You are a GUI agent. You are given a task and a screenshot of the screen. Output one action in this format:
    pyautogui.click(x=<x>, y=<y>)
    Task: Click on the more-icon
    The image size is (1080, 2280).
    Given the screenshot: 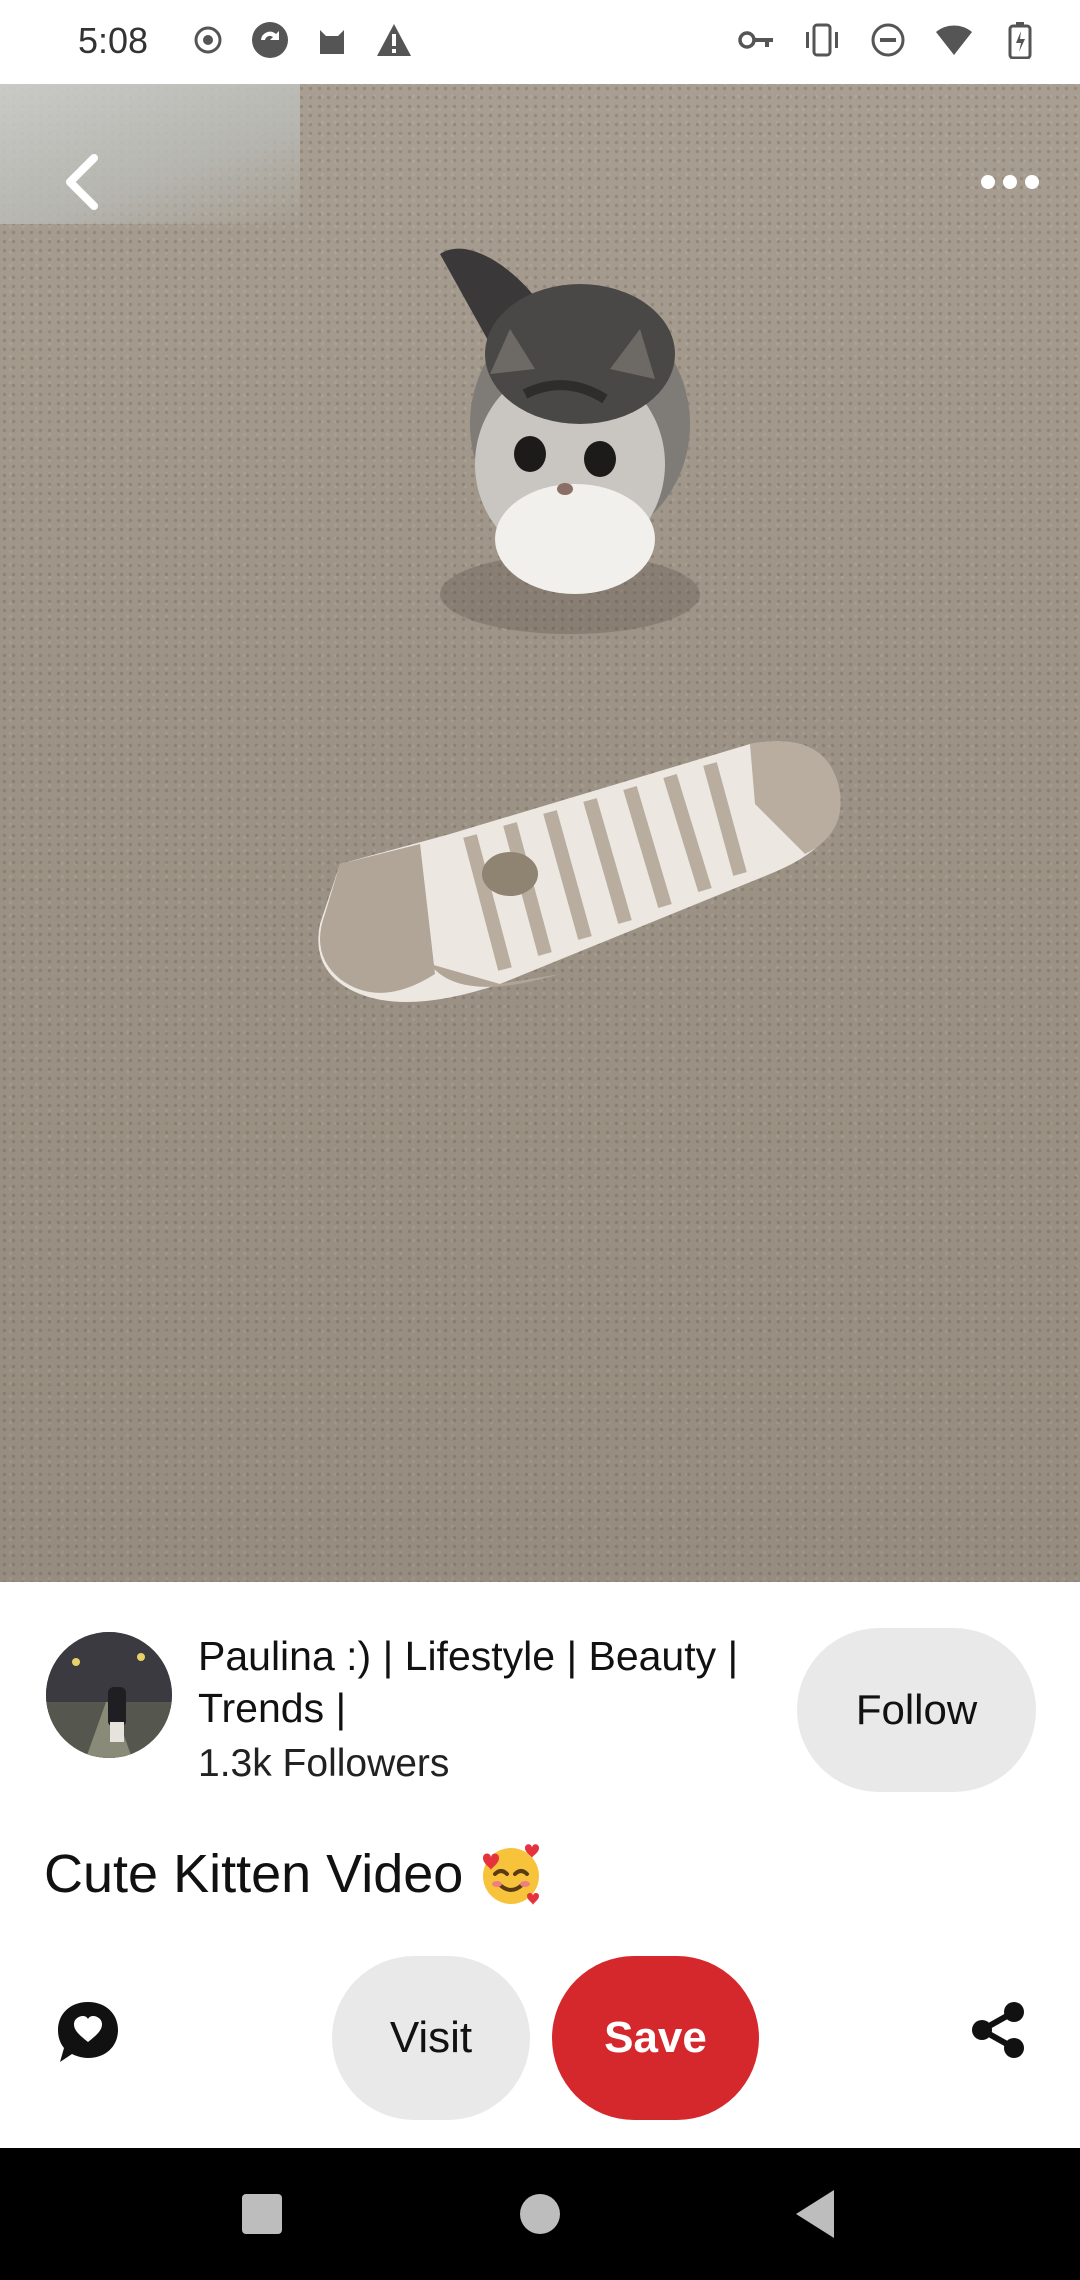 What is the action you would take?
    pyautogui.click(x=1010, y=182)
    